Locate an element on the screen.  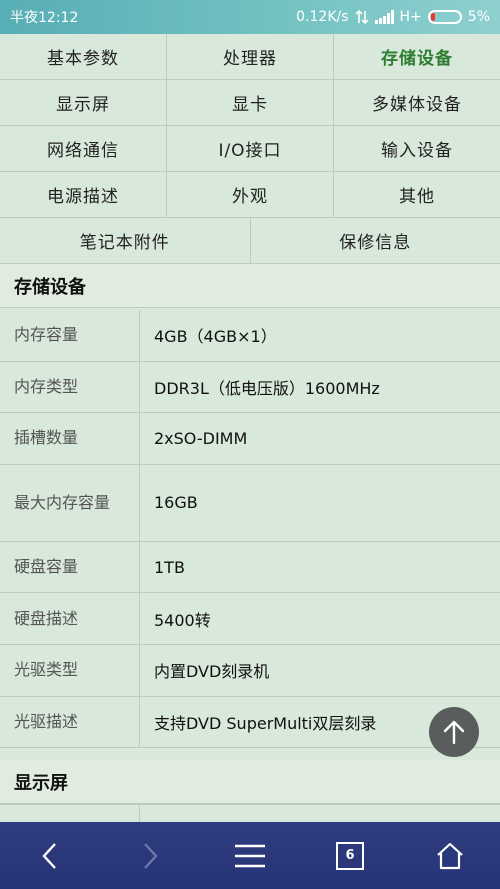
table-row: 最大内存容量 16GB is located at coordinates (250, 503).